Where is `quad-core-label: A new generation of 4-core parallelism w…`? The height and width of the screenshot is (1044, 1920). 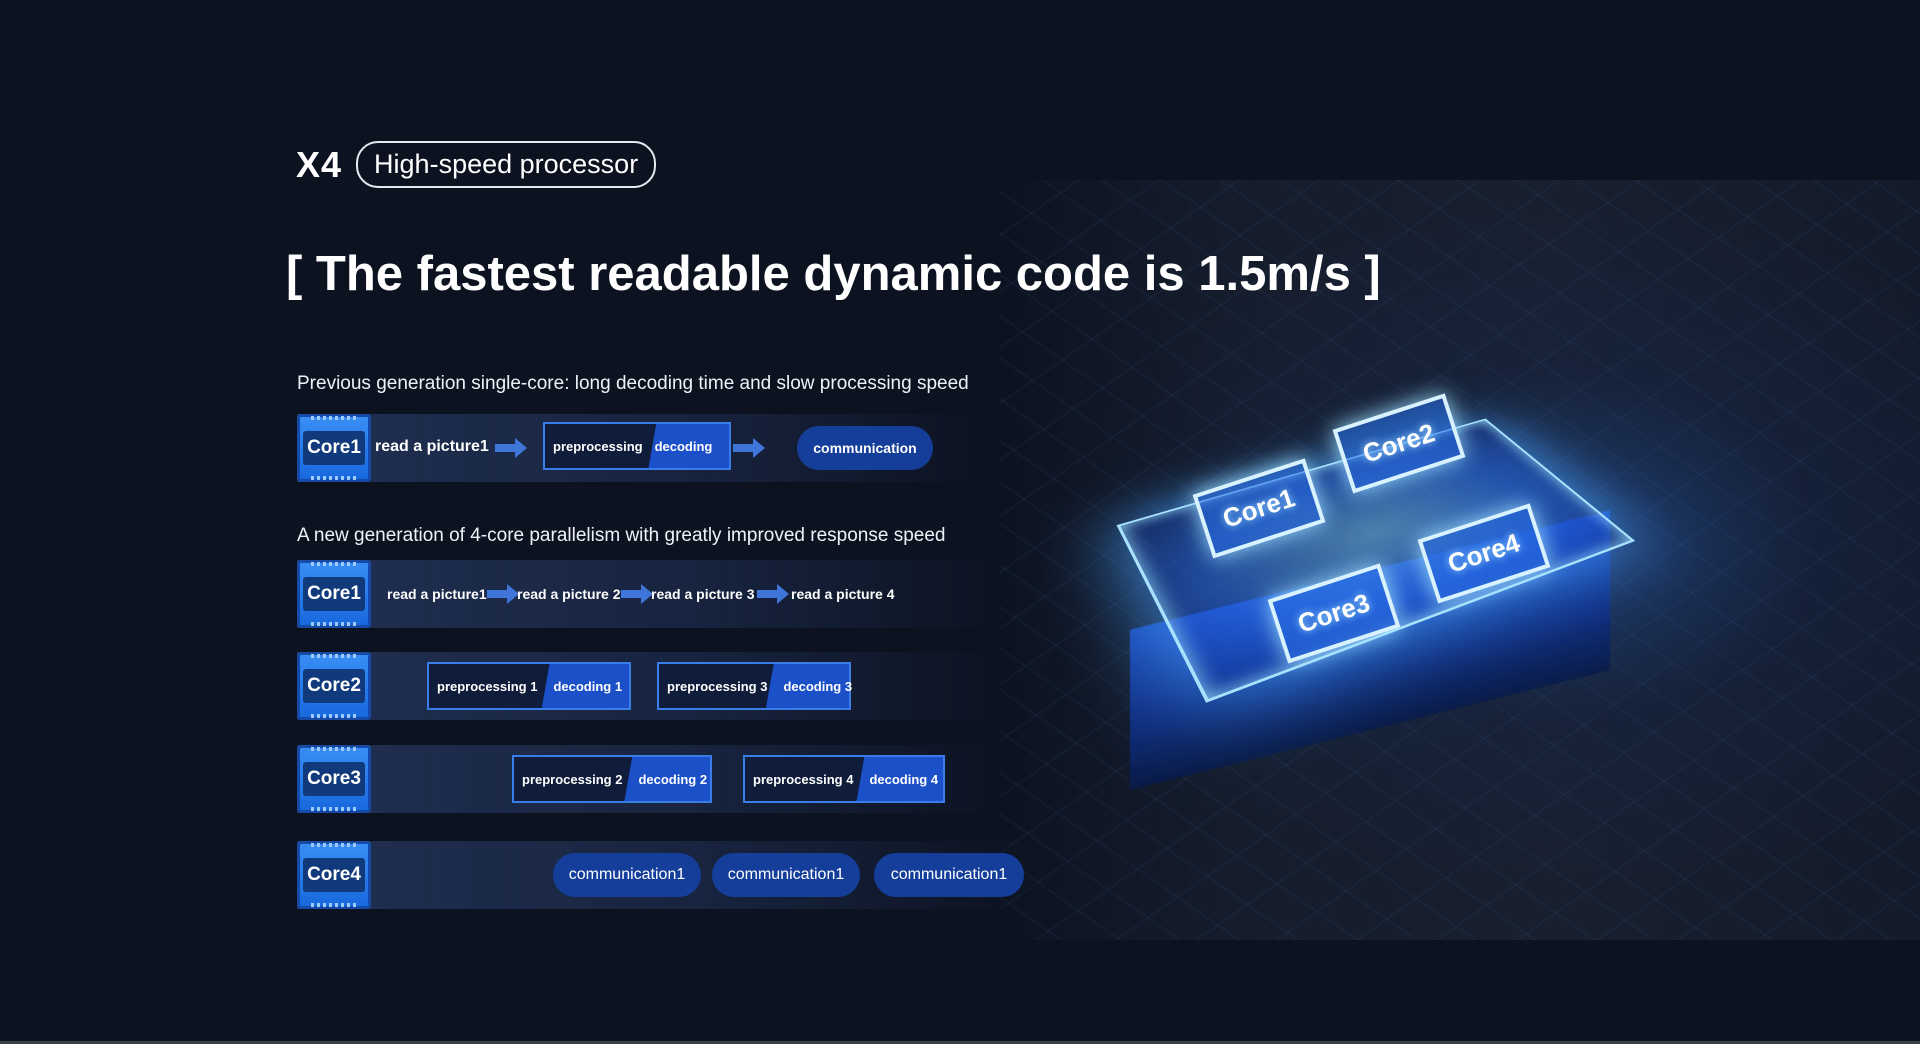
quad-core-label: A new generation of 4-core parallelism w… is located at coordinates (621, 535).